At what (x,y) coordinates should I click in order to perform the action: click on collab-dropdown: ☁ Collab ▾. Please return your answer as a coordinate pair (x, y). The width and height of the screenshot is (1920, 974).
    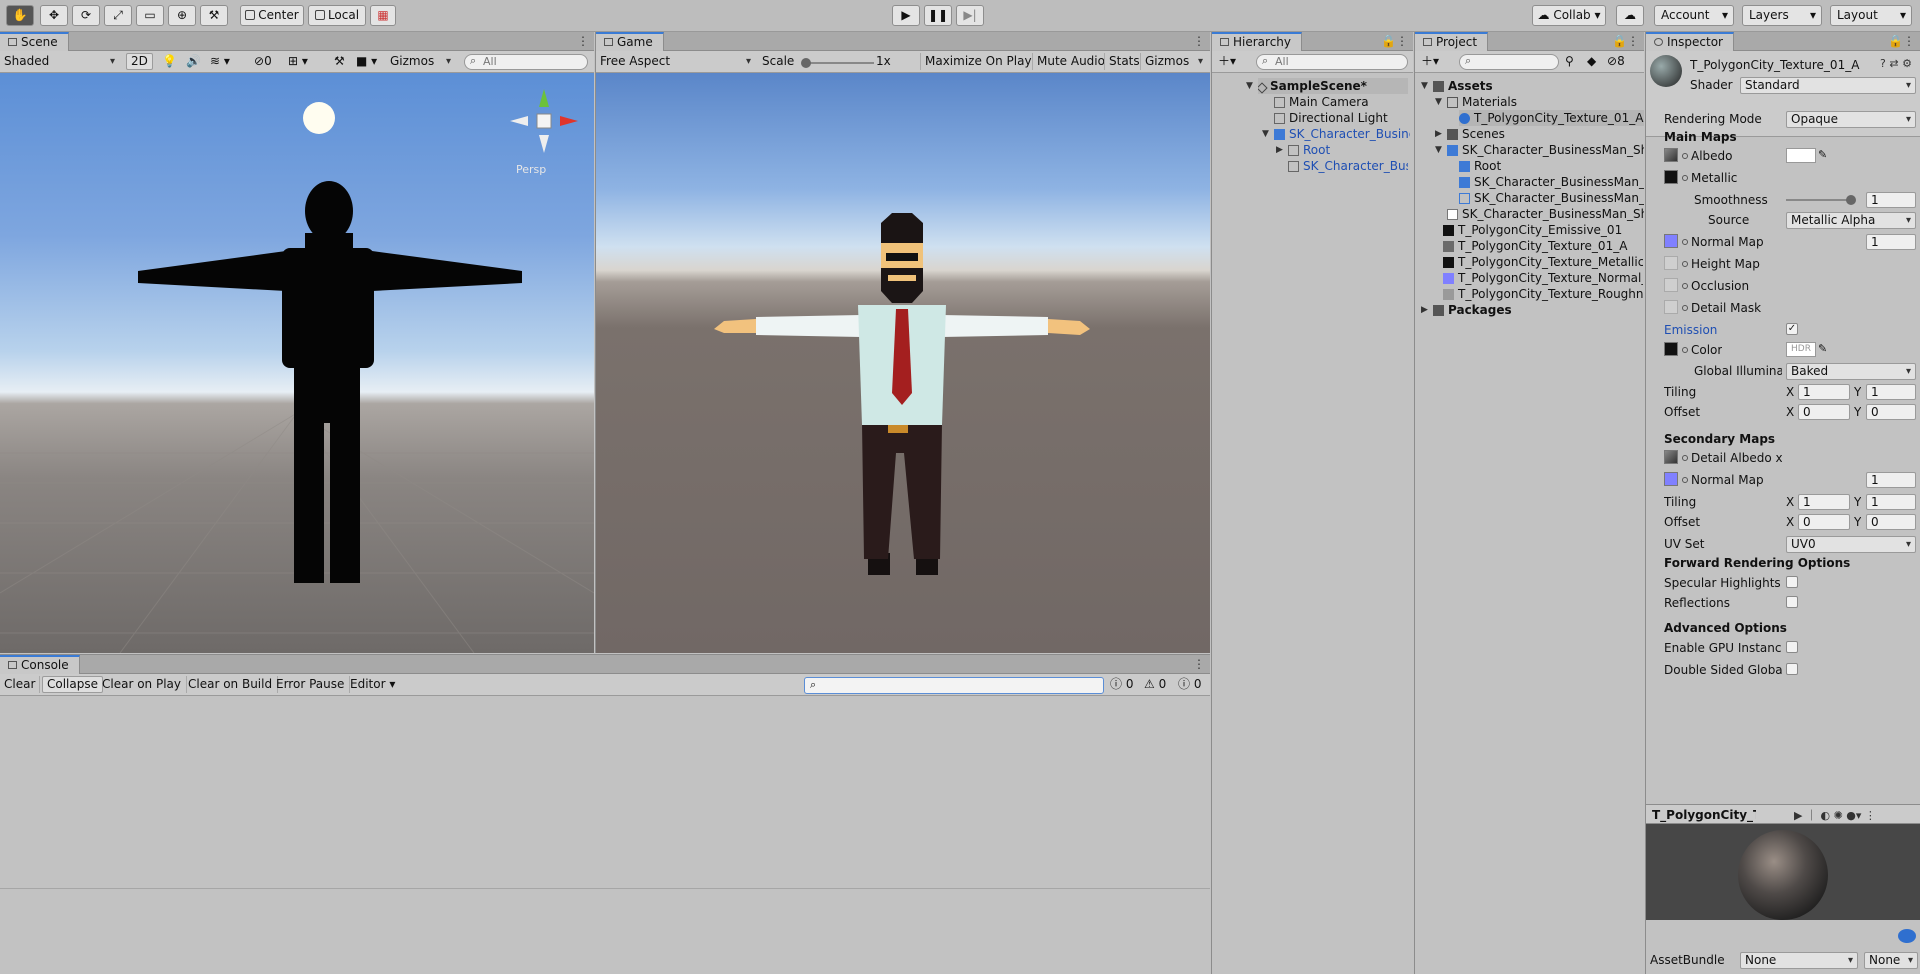
    Looking at the image, I should click on (1569, 15).